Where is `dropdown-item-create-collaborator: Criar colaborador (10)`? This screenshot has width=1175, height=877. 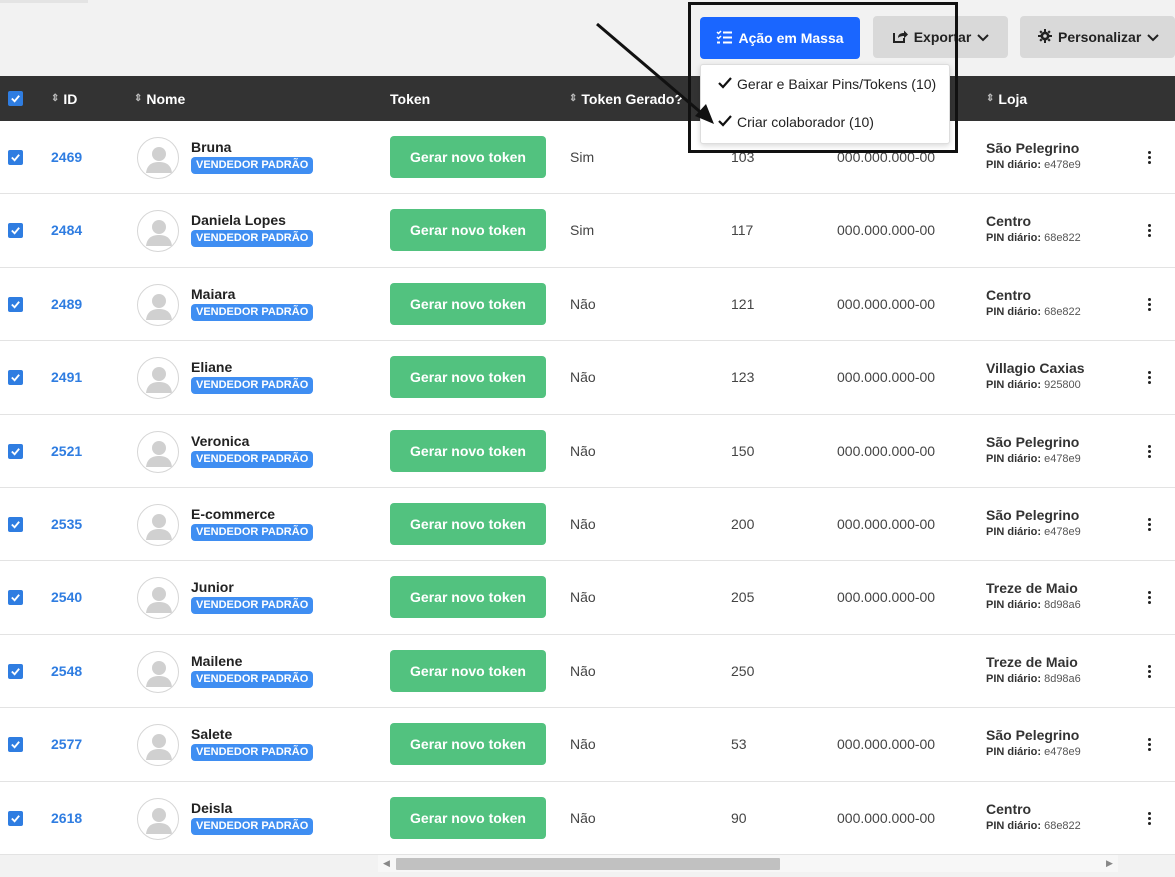
dropdown-item-create-collaborator: Criar colaborador (10) is located at coordinates (825, 122).